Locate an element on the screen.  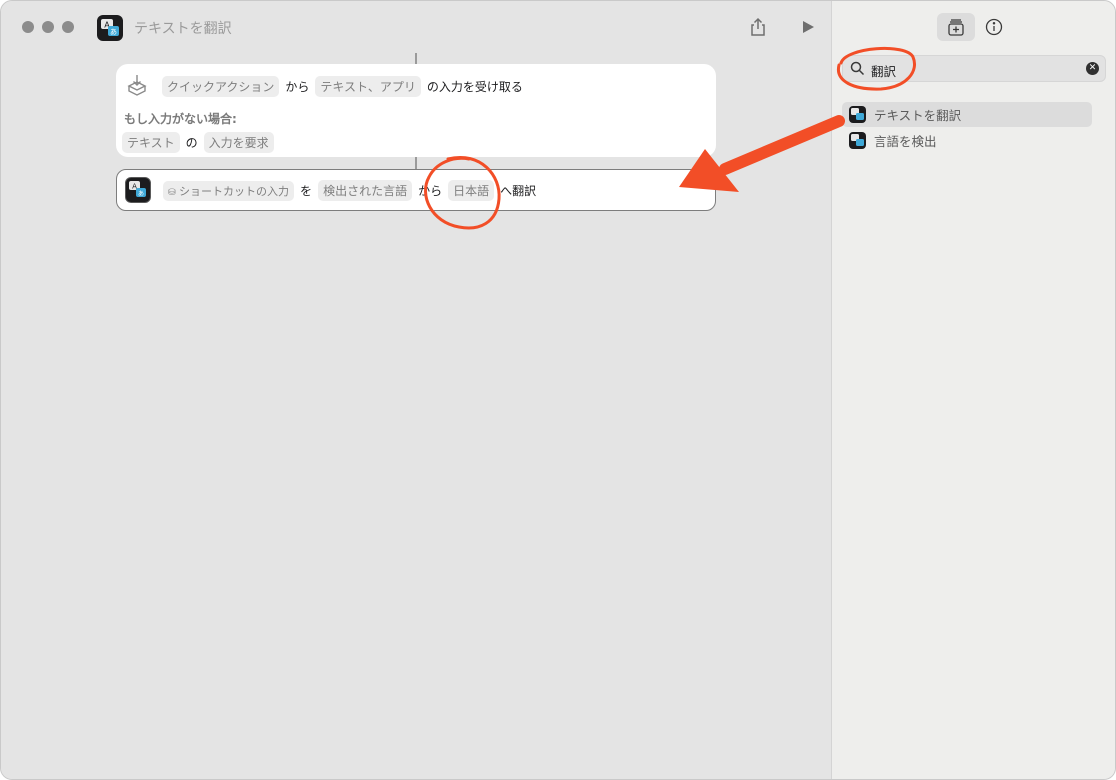
translate-app-icon: A あ is located at coordinates (110, 28).